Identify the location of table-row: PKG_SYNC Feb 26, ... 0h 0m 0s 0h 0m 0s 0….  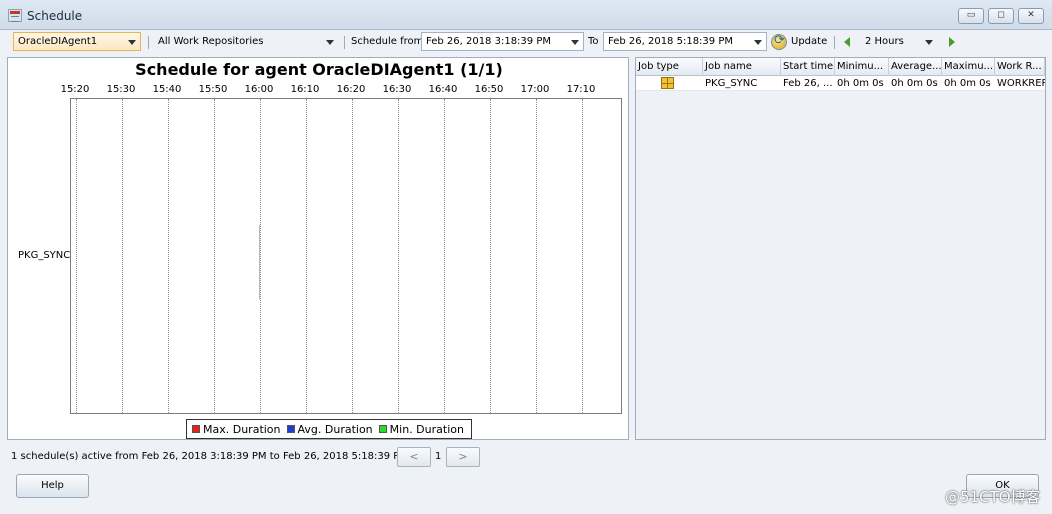
(840, 83).